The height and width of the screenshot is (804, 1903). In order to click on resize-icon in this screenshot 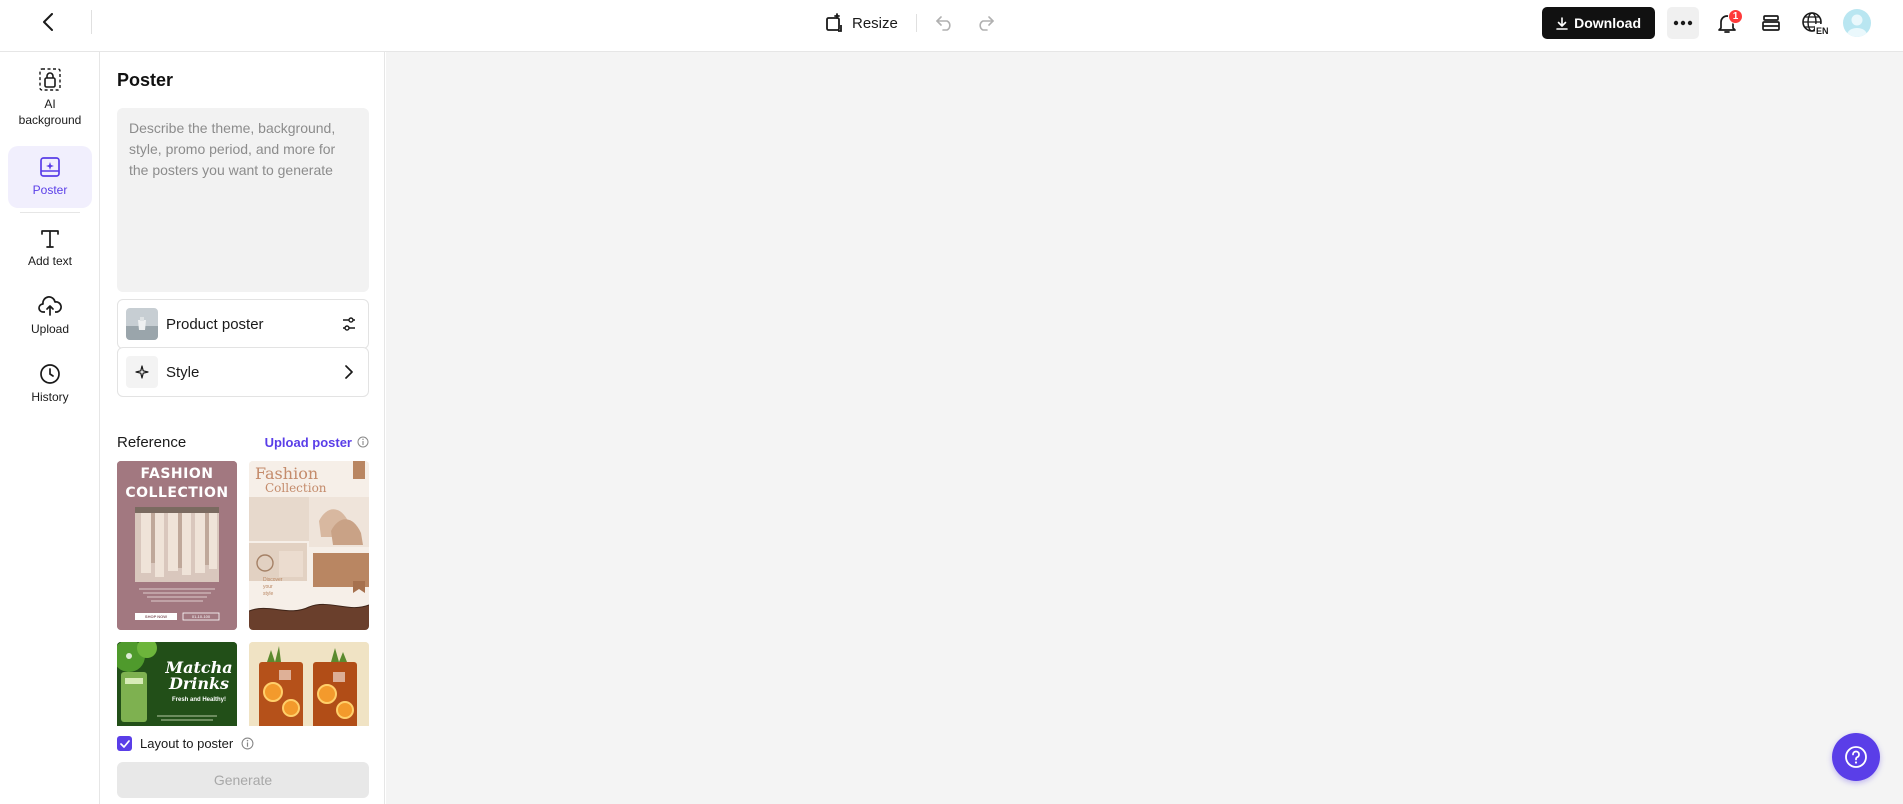, I will do `click(834, 22)`.